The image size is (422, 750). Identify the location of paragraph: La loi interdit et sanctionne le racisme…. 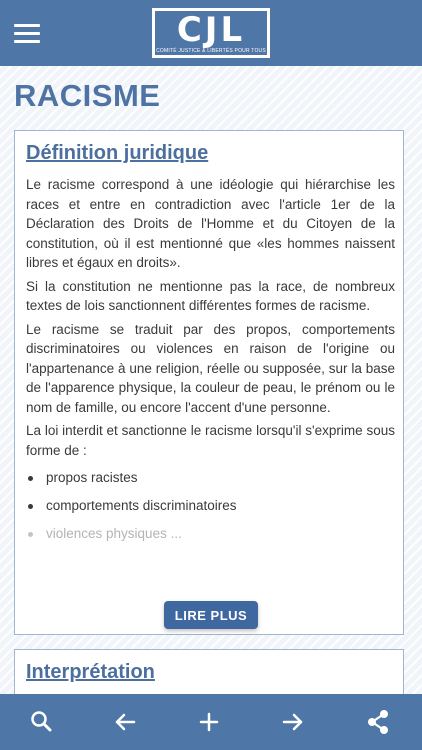
(210, 440).